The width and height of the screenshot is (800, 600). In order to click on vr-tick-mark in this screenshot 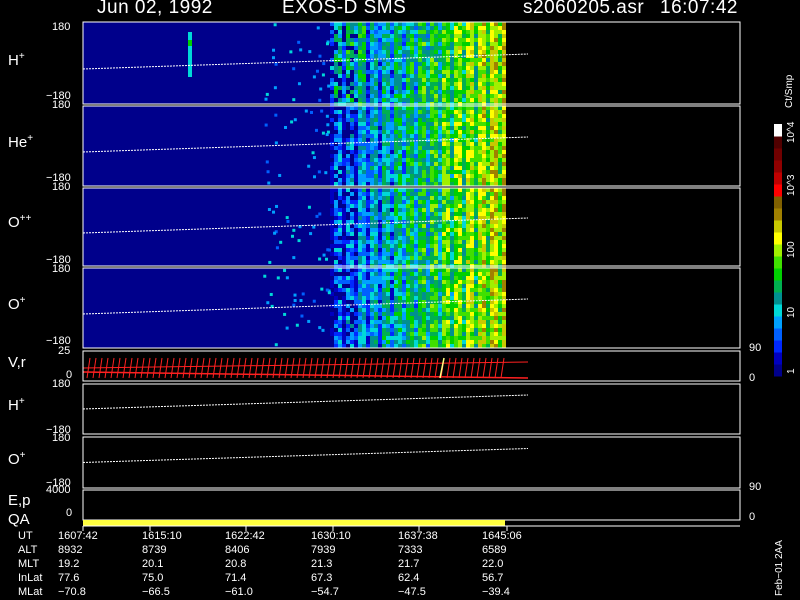, I will do `click(190, 368)`.